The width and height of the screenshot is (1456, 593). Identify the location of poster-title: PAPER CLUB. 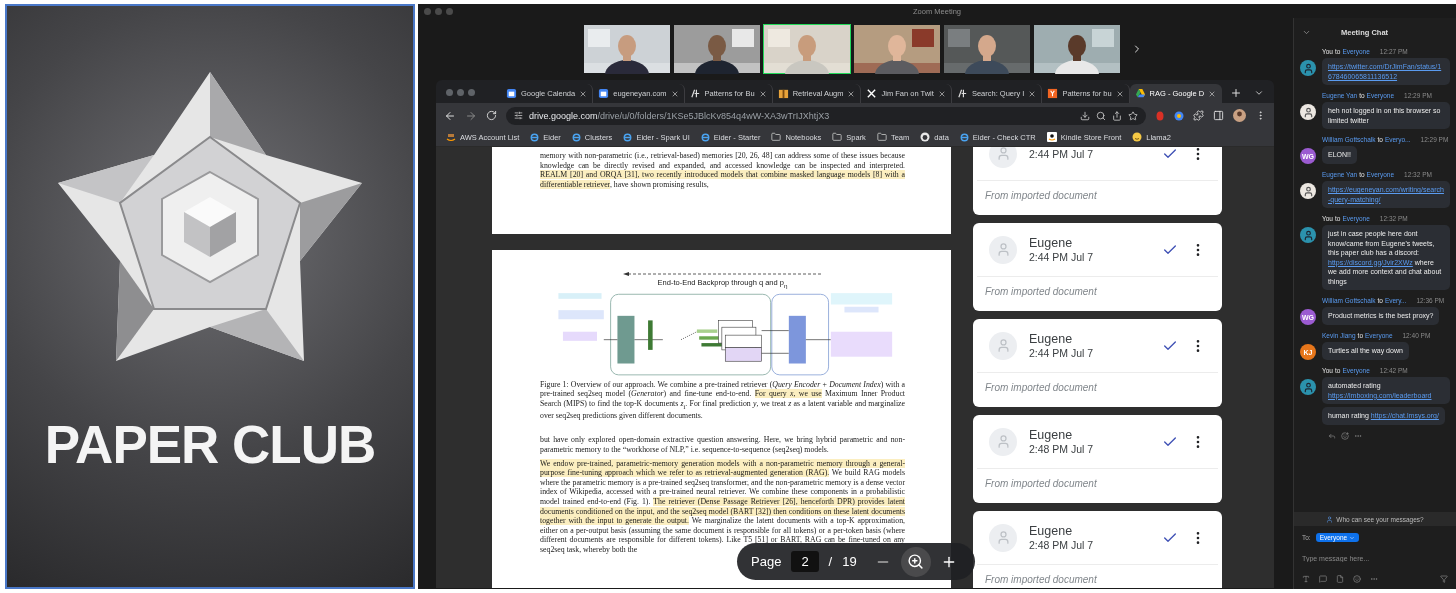
(210, 444).